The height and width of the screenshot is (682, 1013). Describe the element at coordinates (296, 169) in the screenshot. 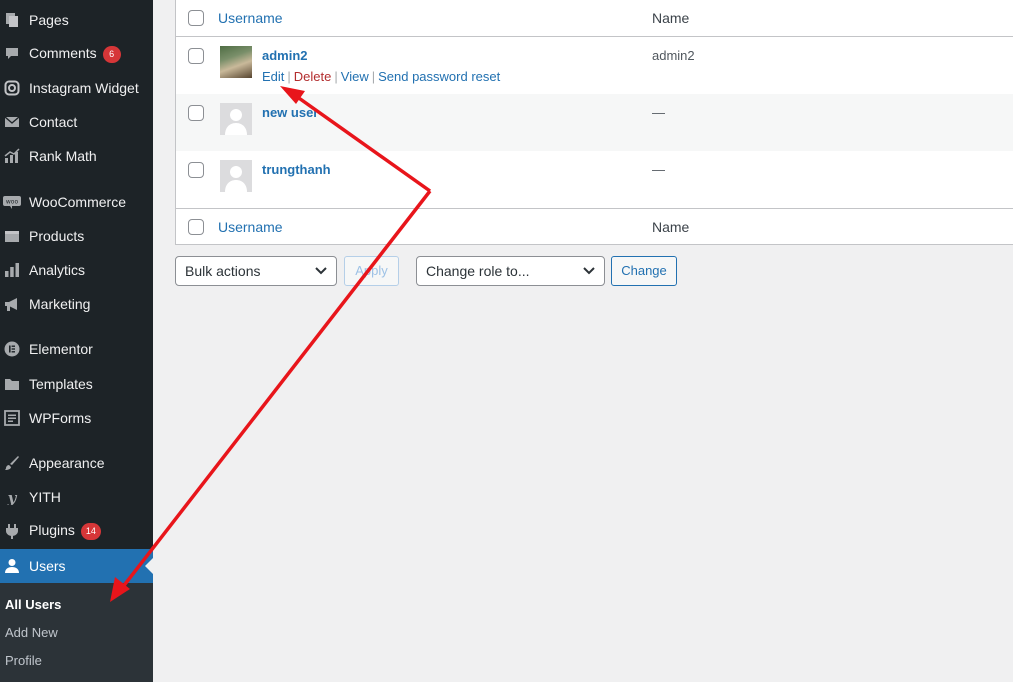

I see `username-link: trungthanh` at that location.